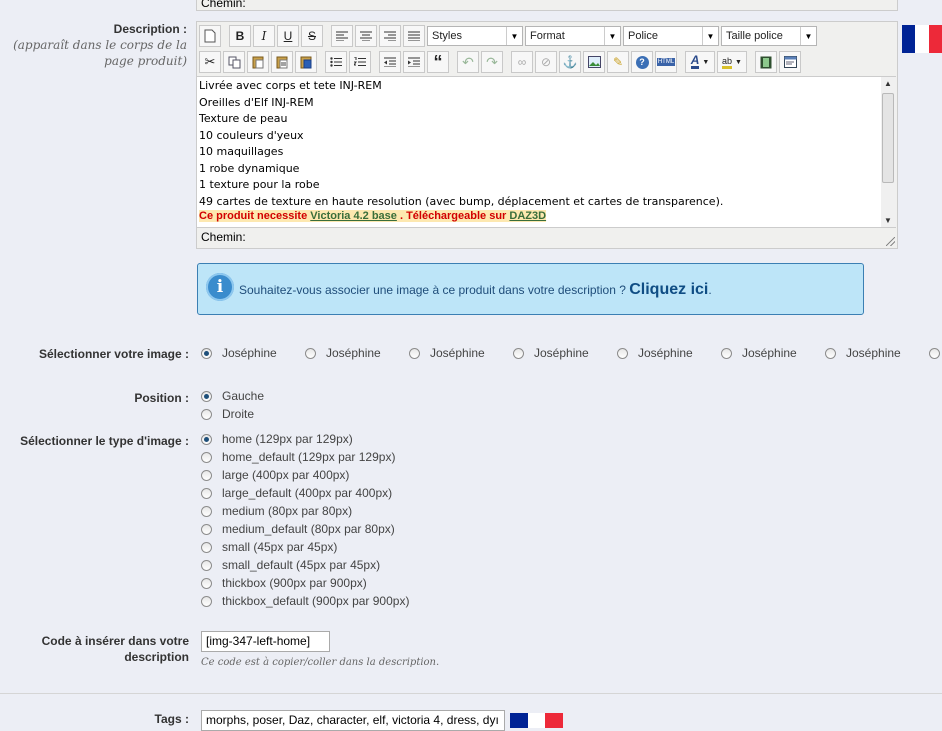  I want to click on link-button: ∞, so click(522, 62).